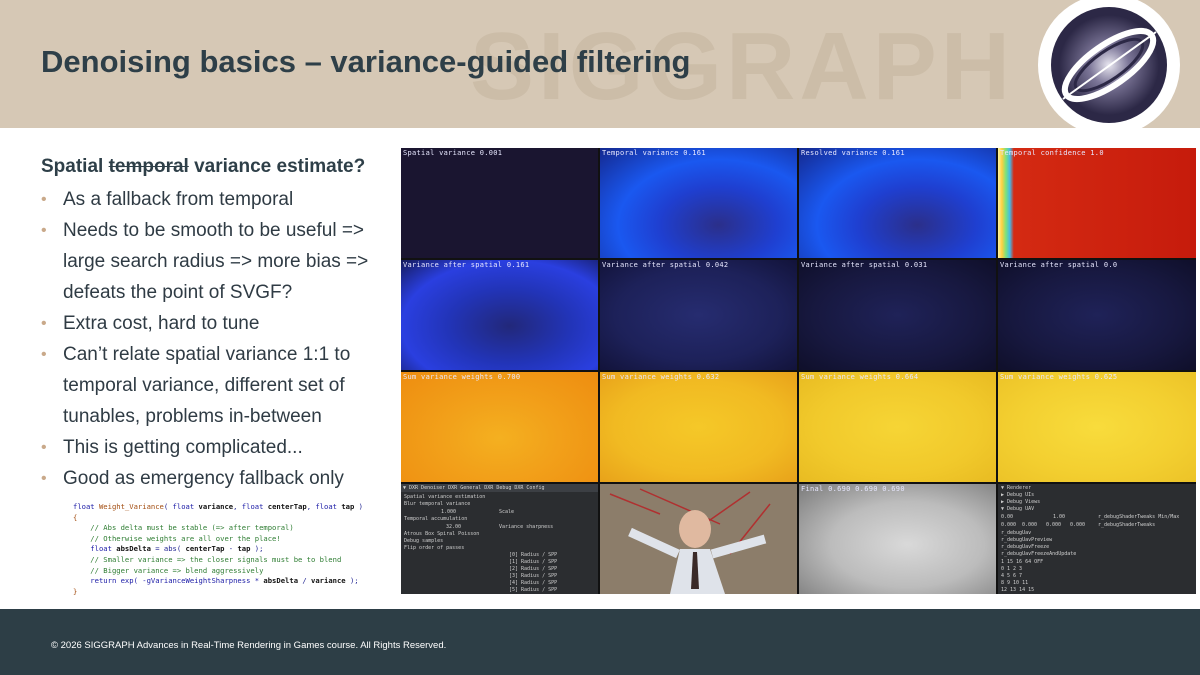 Image resolution: width=1200 pixels, height=675 pixels. Describe the element at coordinates (533, 576) in the screenshot. I see `debug-label: [3] Radius / SPP` at that location.